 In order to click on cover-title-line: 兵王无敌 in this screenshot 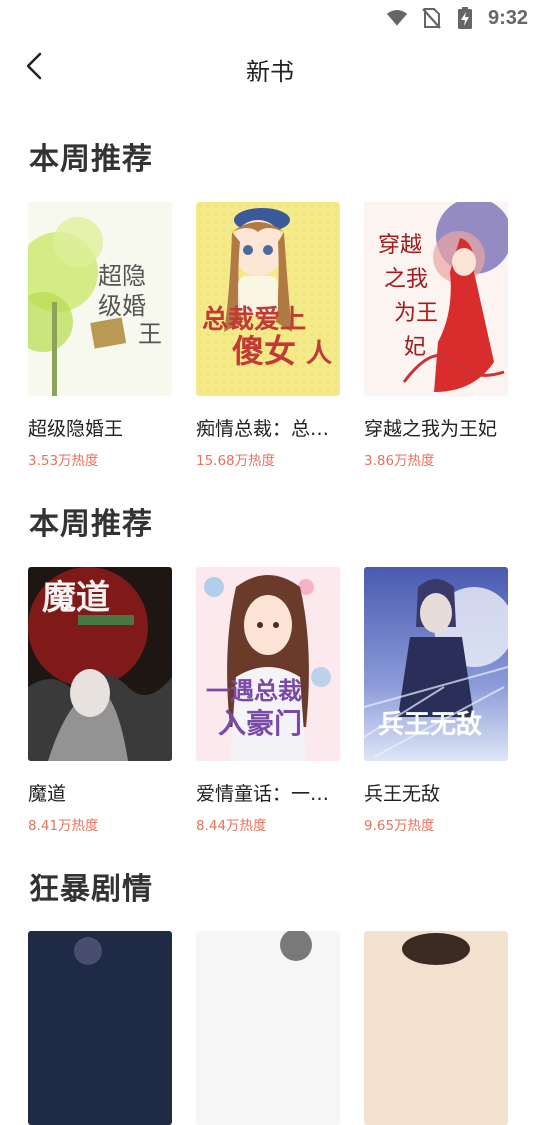, I will do `click(430, 725)`.